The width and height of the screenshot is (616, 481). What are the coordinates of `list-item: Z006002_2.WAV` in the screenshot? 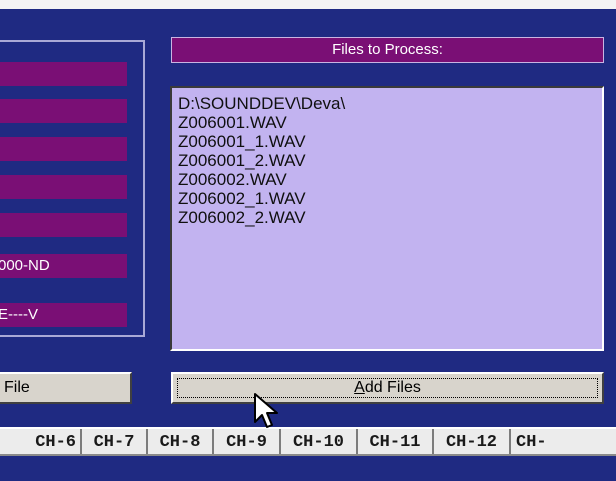 It's located at (387, 217).